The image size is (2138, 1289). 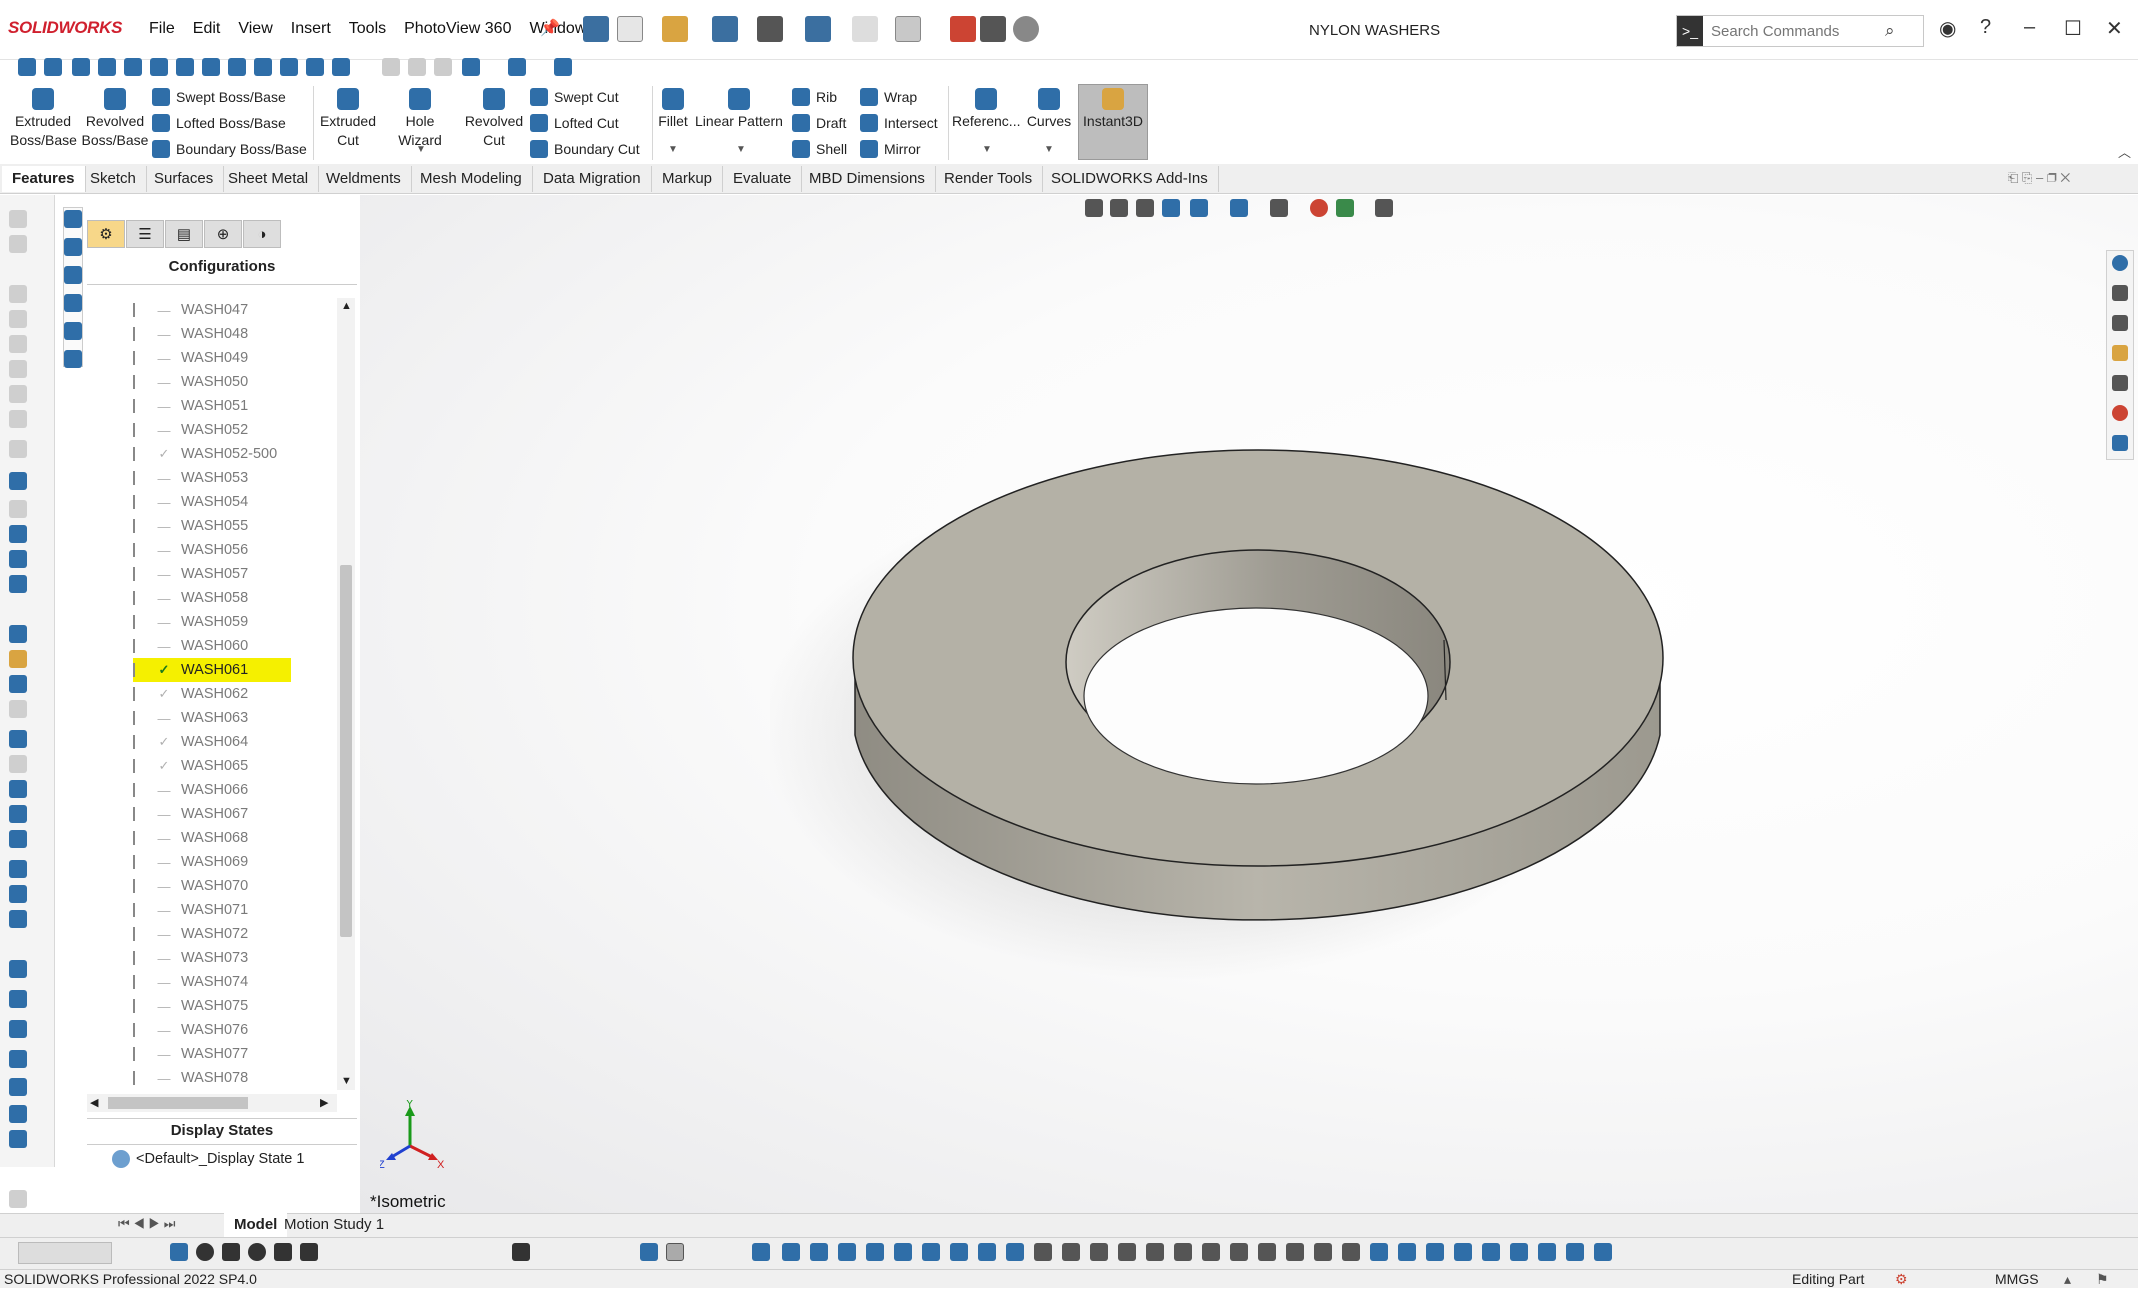 What do you see at coordinates (563, 67) in the screenshot?
I see `helix-mini-icon` at bounding box center [563, 67].